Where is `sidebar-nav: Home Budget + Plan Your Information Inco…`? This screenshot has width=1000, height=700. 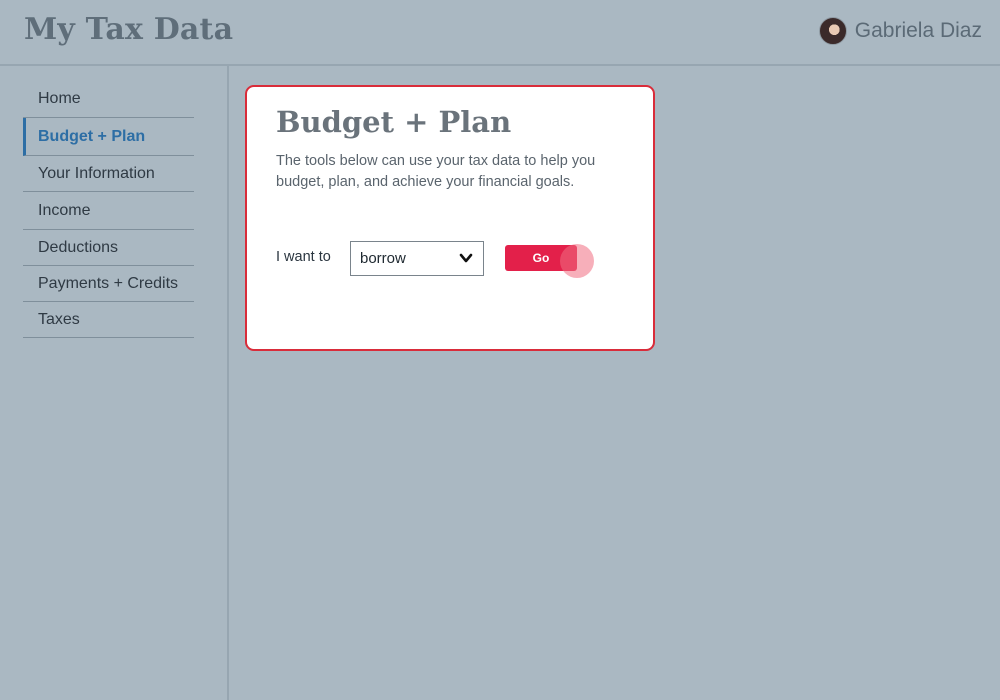
sidebar-nav: Home Budget + Plan Your Information Inco… is located at coordinates (108, 209).